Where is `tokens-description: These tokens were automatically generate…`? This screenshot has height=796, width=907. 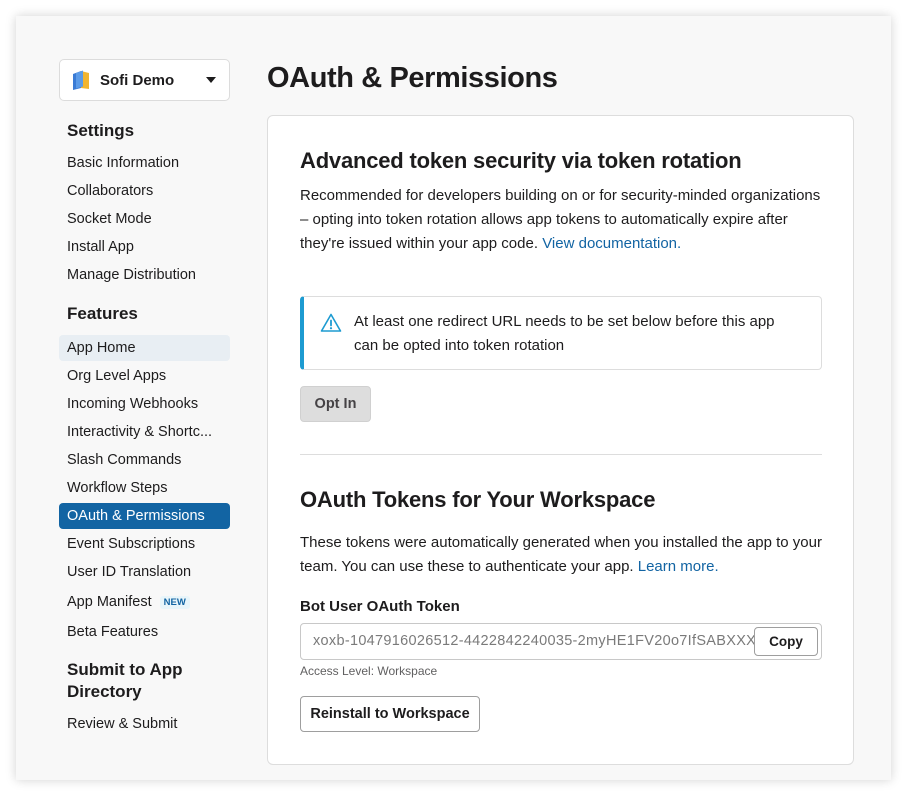
tokens-description: These tokens were automatically generate… is located at coordinates (561, 555).